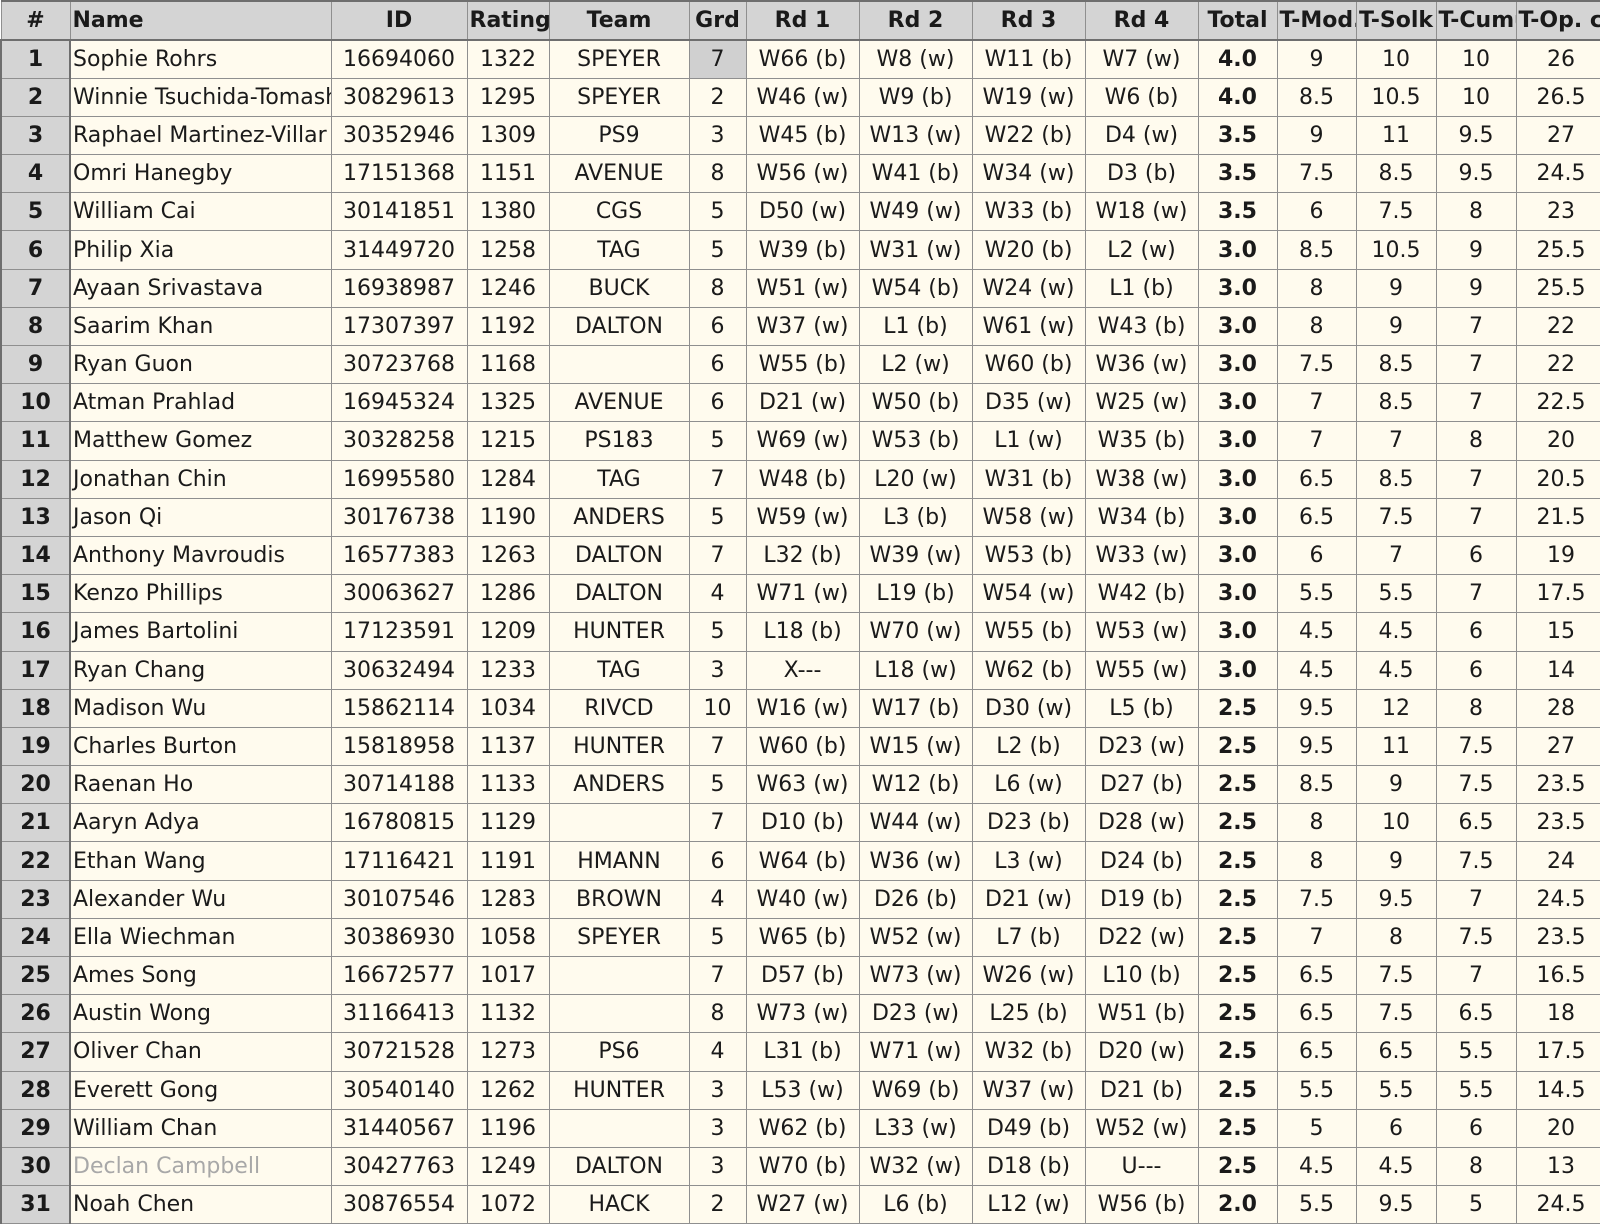  Describe the element at coordinates (1141, 517) in the screenshot. I see `cell-round-4: W34 (b)` at that location.